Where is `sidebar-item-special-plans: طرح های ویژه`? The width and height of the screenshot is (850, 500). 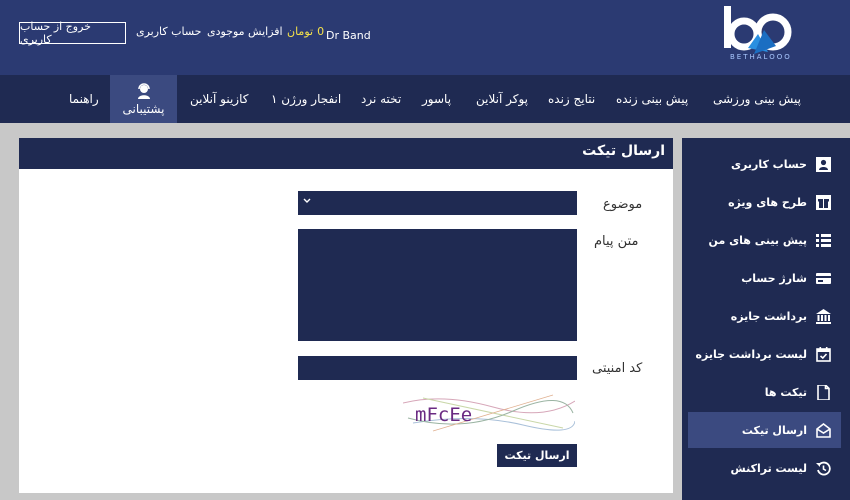 sidebar-item-special-plans: طرح های ویژه is located at coordinates (764, 202).